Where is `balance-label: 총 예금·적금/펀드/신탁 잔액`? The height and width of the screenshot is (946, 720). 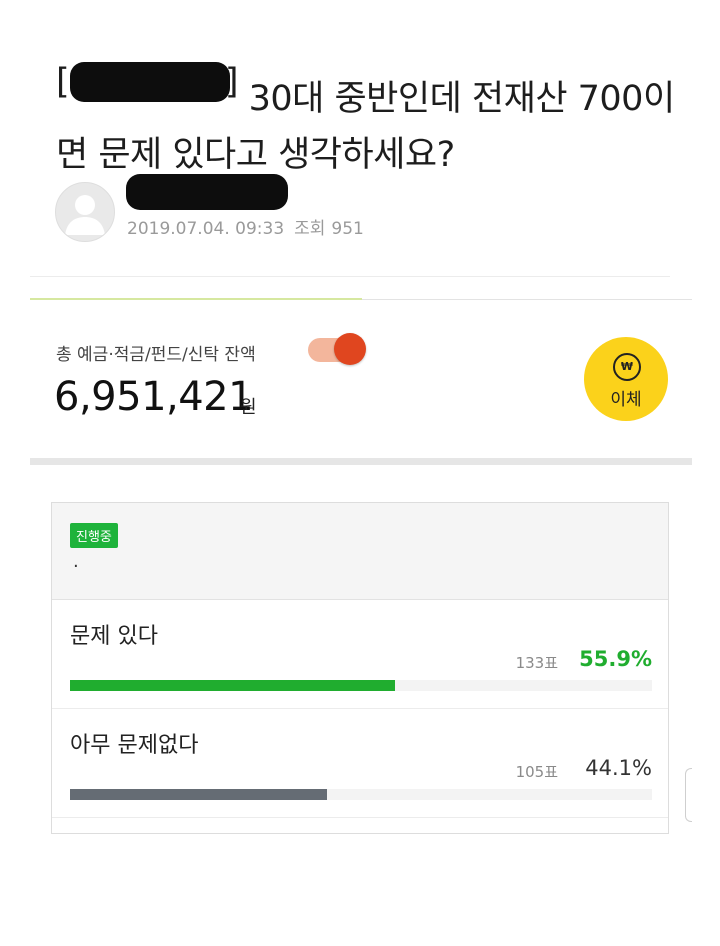 balance-label: 총 예금·적금/펀드/신탁 잔액 is located at coordinates (156, 355).